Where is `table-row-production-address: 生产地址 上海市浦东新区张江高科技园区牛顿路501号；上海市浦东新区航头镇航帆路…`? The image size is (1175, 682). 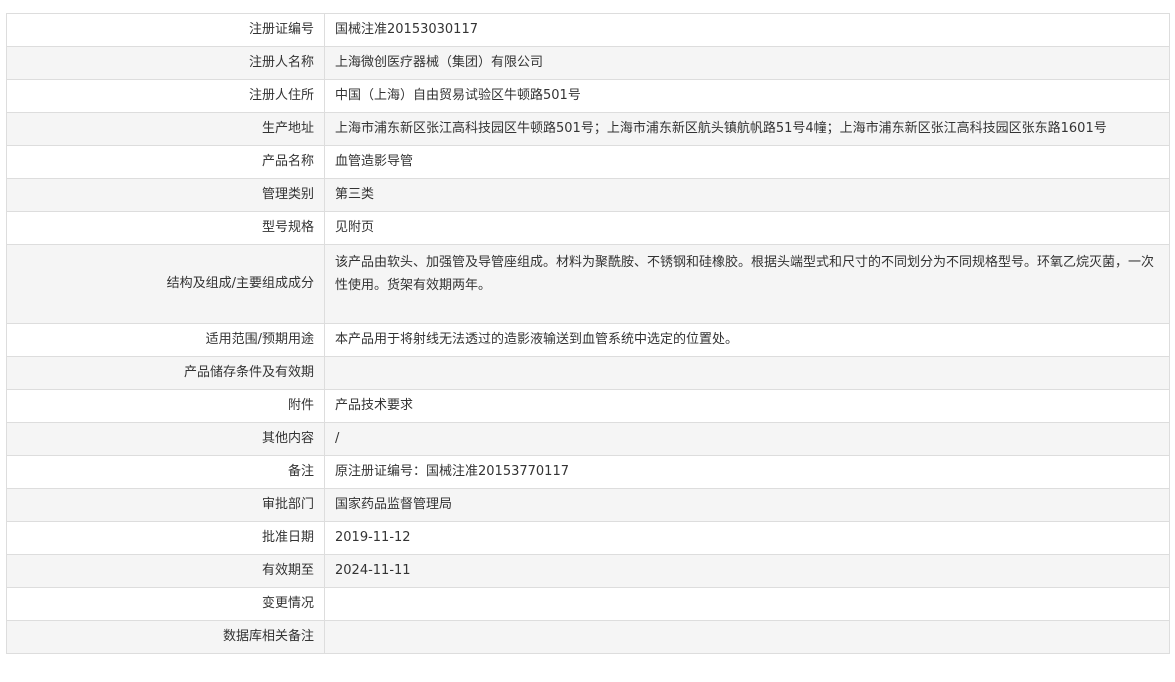 table-row-production-address: 生产地址 上海市浦东新区张江高科技园区牛顿路501号；上海市浦东新区航头镇航帆路… is located at coordinates (588, 129).